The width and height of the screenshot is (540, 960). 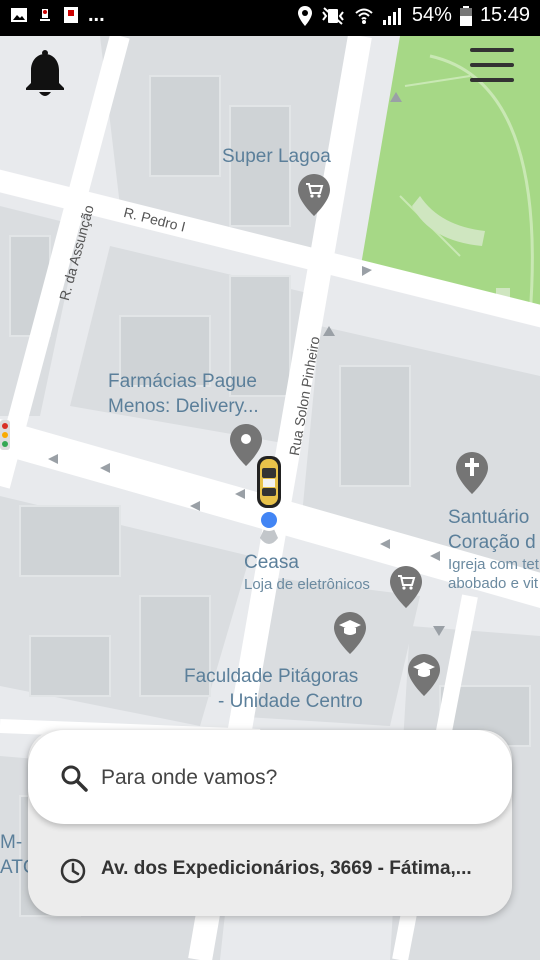 What do you see at coordinates (189, 777) in the screenshot?
I see `search-placeholder: Para onde vamos?` at bounding box center [189, 777].